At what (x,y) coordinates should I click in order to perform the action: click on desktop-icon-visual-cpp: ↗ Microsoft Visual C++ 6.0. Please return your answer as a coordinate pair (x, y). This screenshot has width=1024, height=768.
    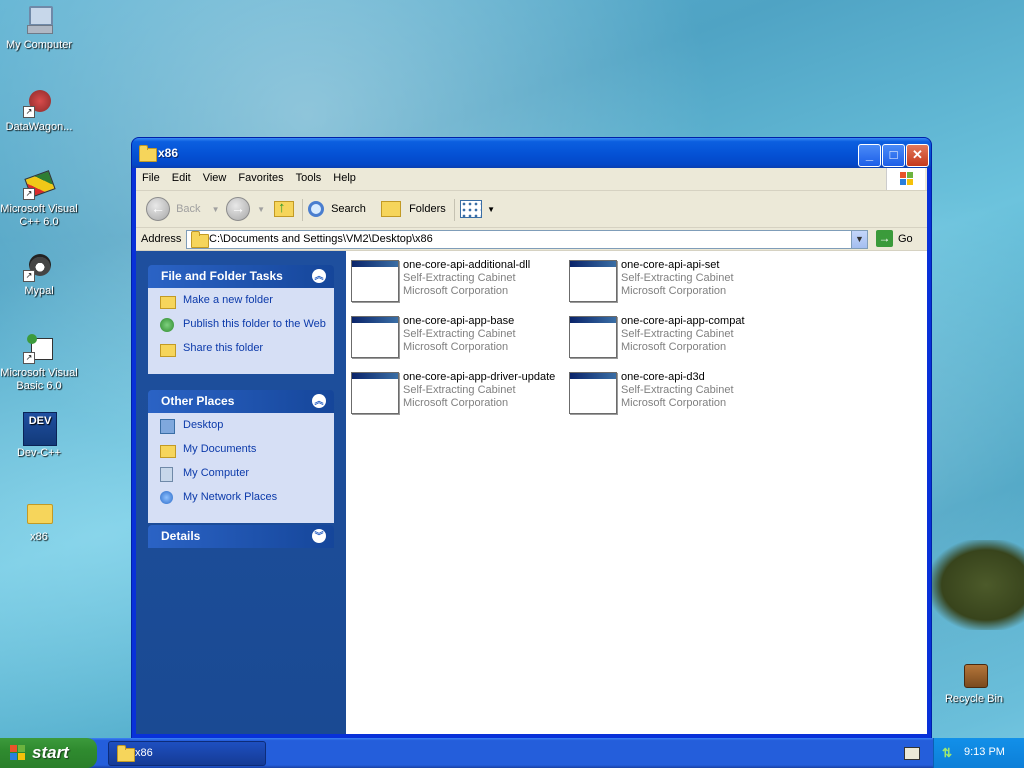
    Looking at the image, I should click on (39, 198).